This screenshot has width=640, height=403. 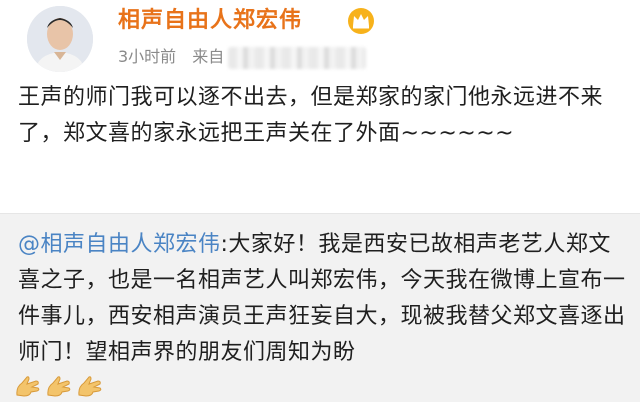 What do you see at coordinates (119, 244) in the screenshot?
I see `mention-link: @相声自由人郑宏伟` at bounding box center [119, 244].